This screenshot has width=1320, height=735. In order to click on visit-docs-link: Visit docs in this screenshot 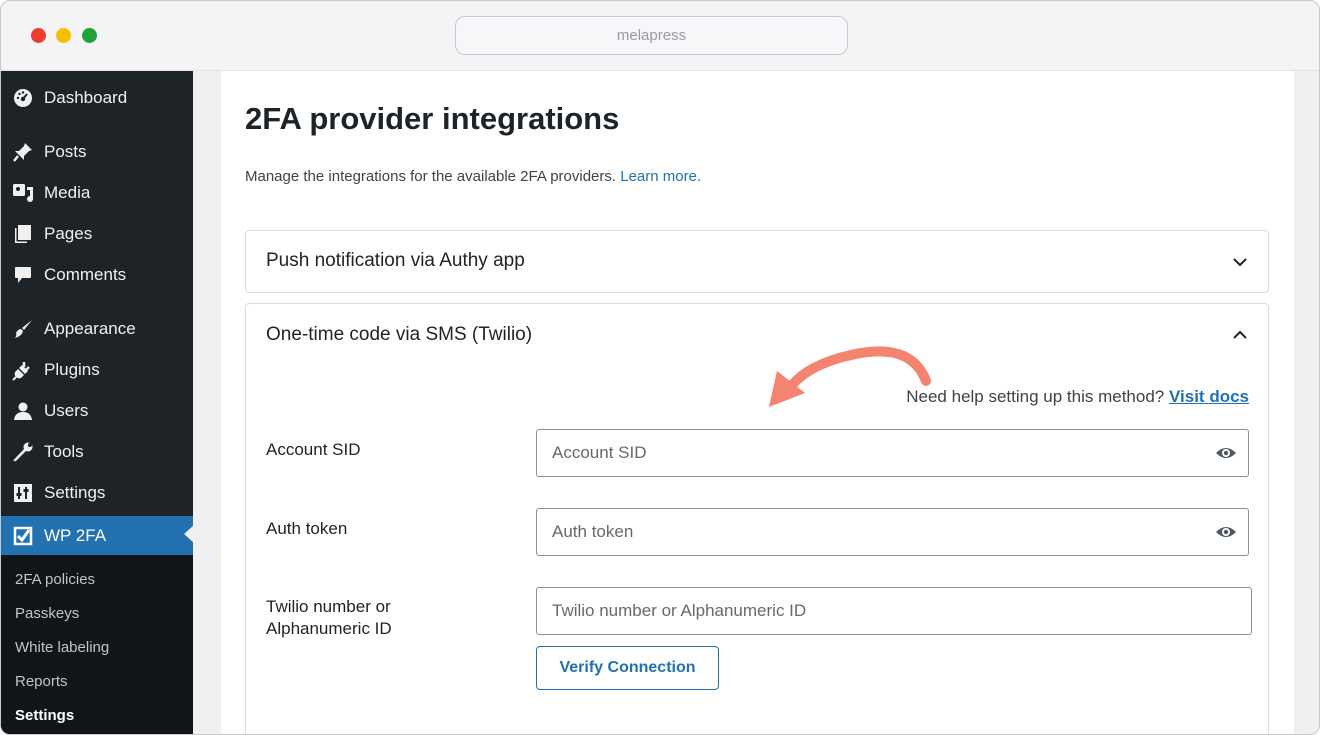, I will do `click(1209, 396)`.